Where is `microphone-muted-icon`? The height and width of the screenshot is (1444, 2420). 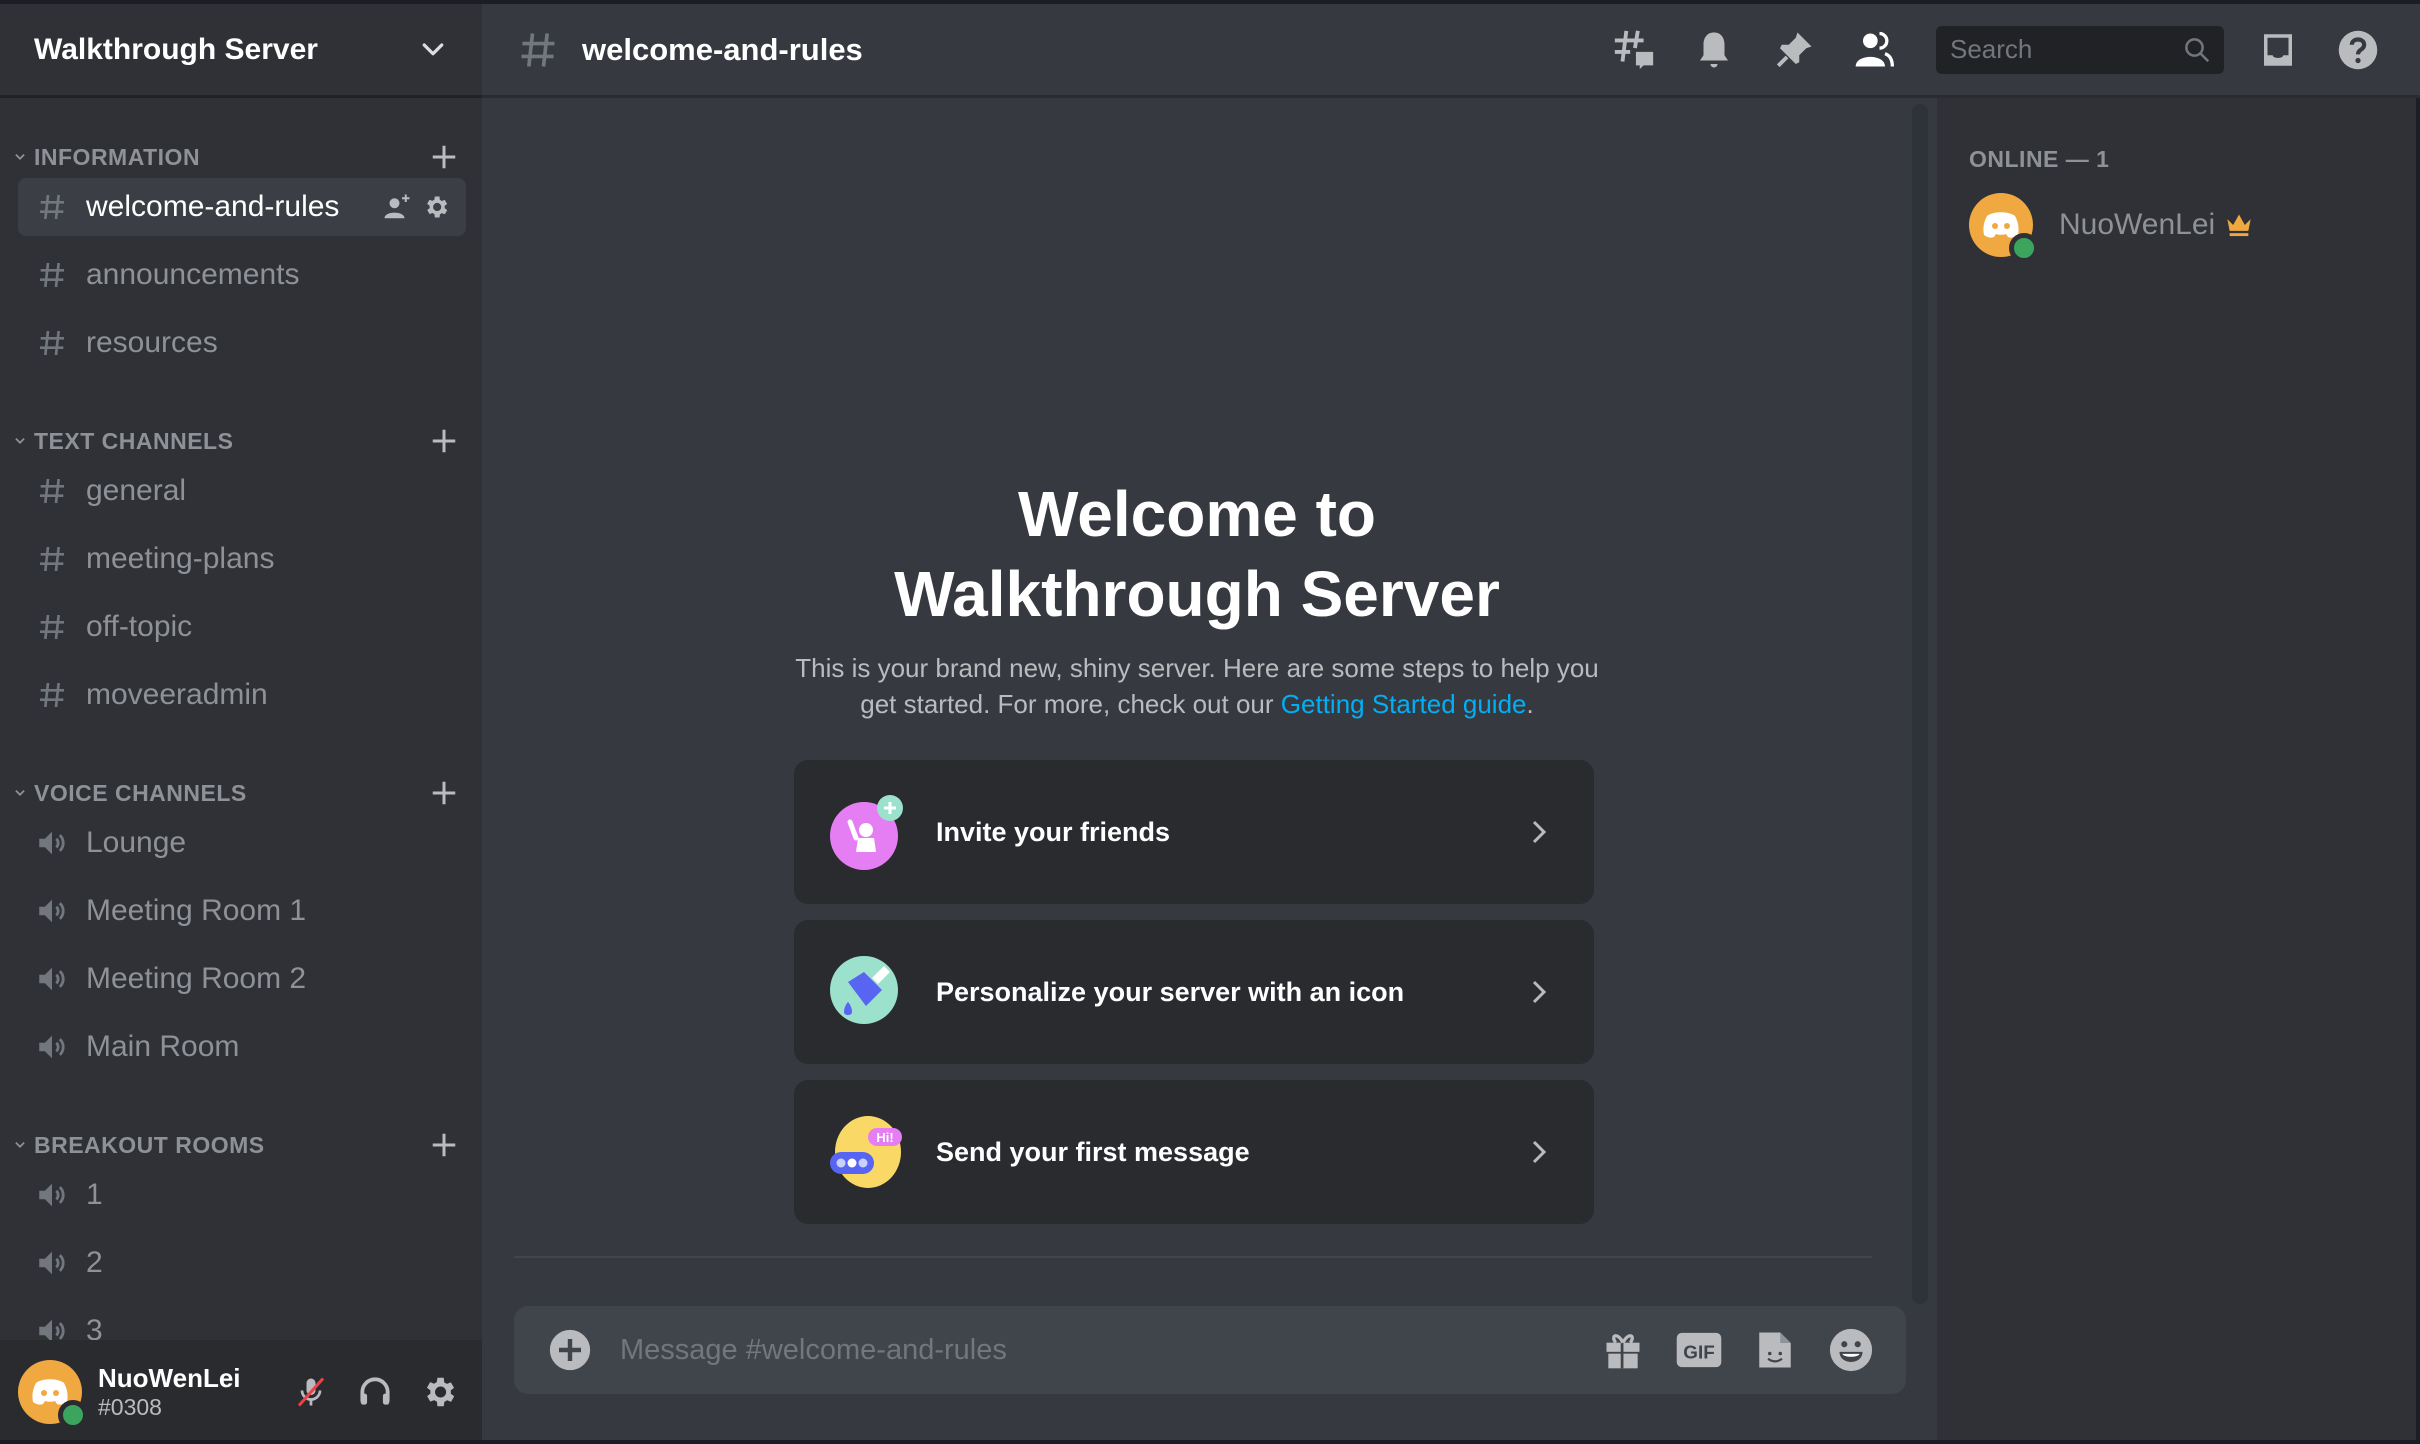
microphone-muted-icon is located at coordinates (311, 1392).